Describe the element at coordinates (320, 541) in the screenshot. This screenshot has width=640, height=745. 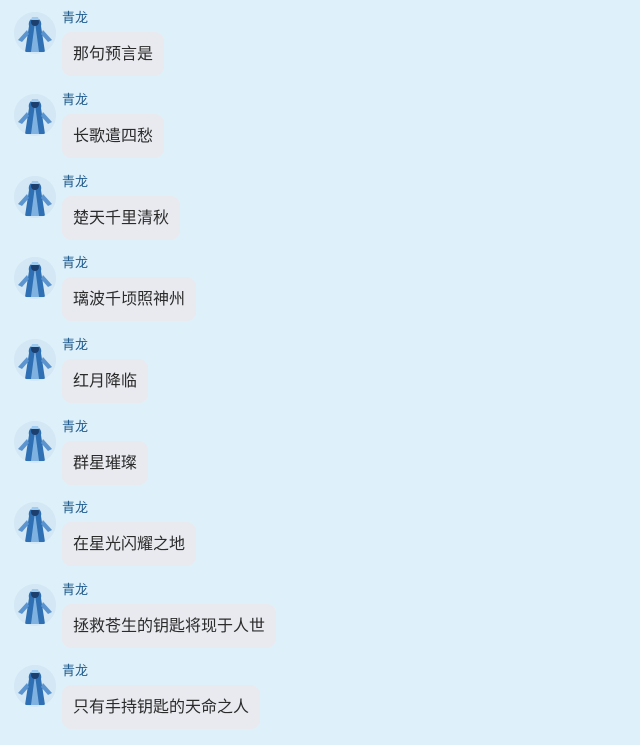
I see `chat-message: 青龙 在星光闪耀之地` at that location.